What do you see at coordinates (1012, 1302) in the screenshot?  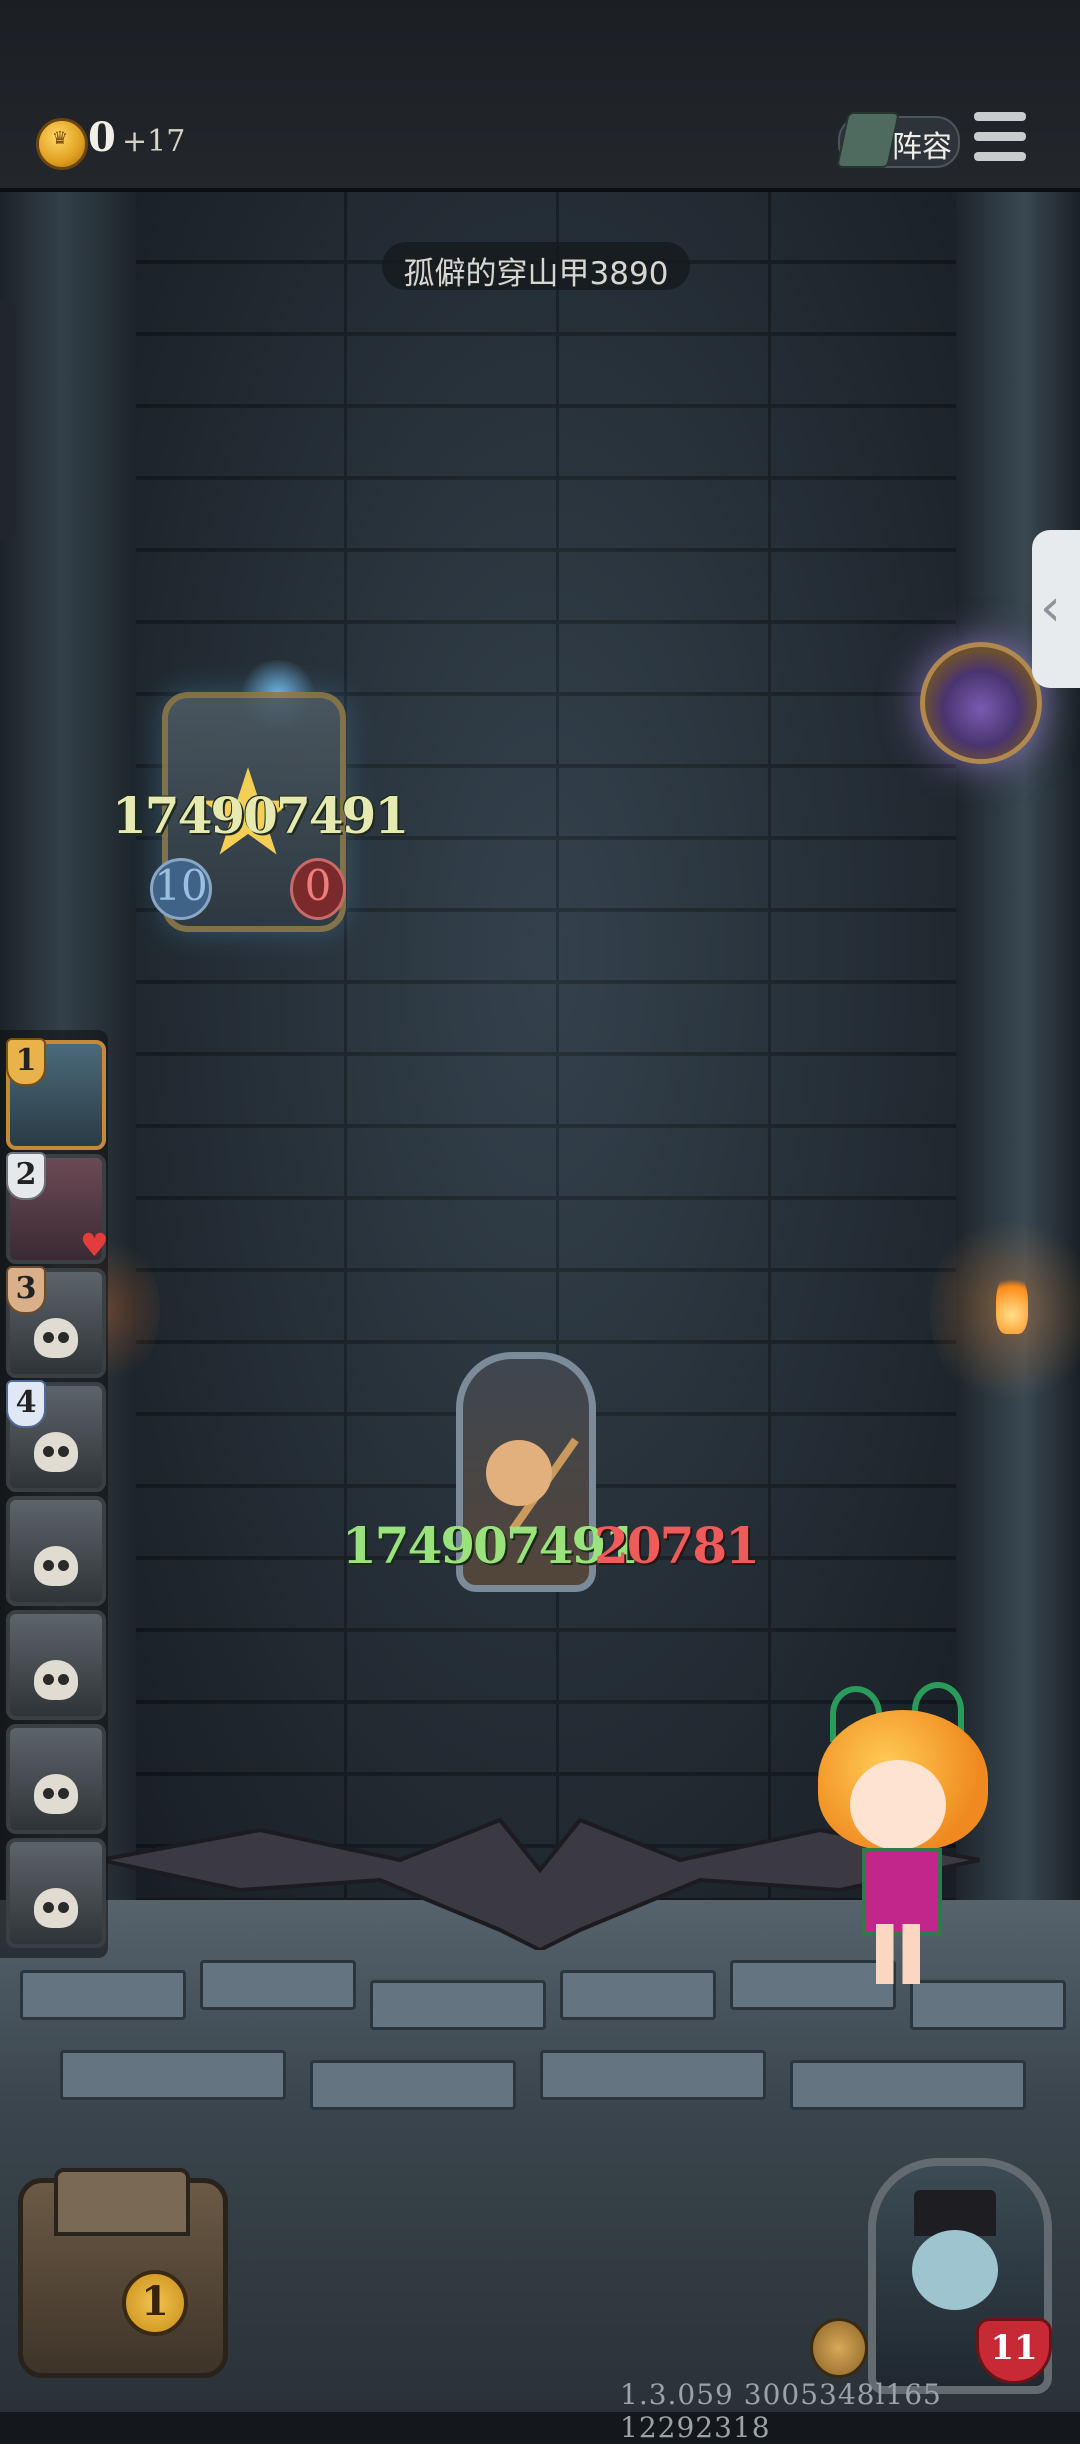 I see `torch-flame-icon` at bounding box center [1012, 1302].